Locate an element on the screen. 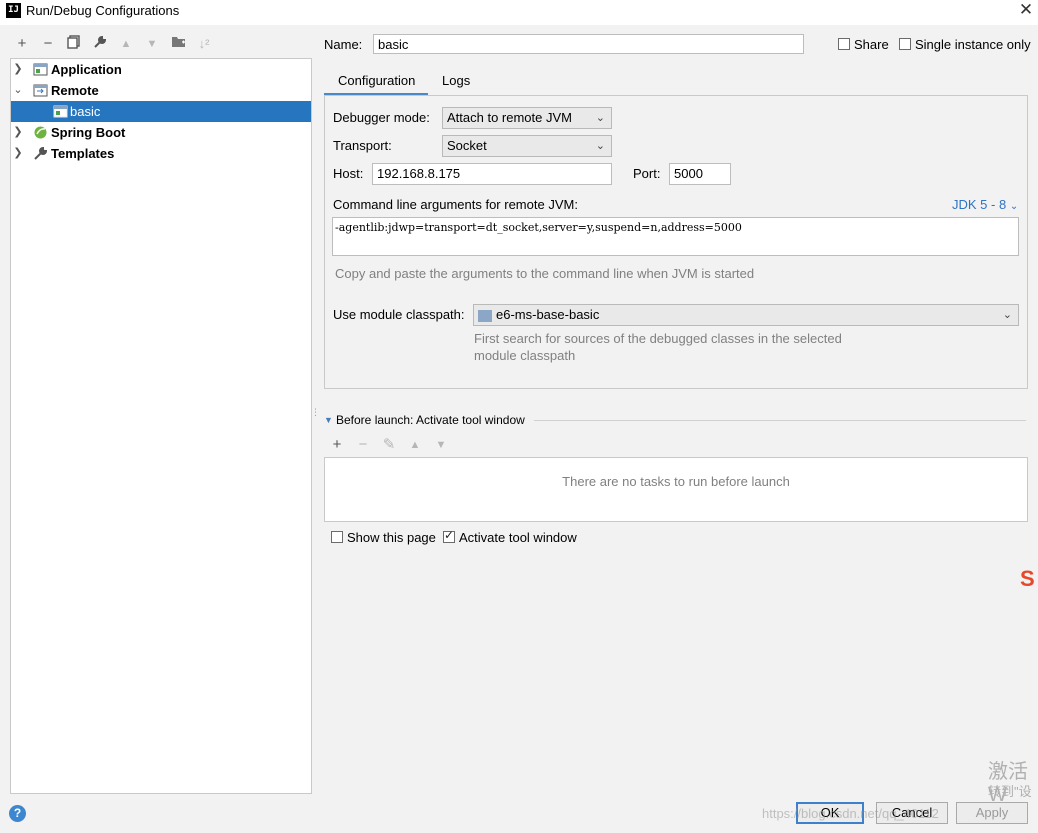 The image size is (1038, 833). name-input: basic is located at coordinates (588, 44).